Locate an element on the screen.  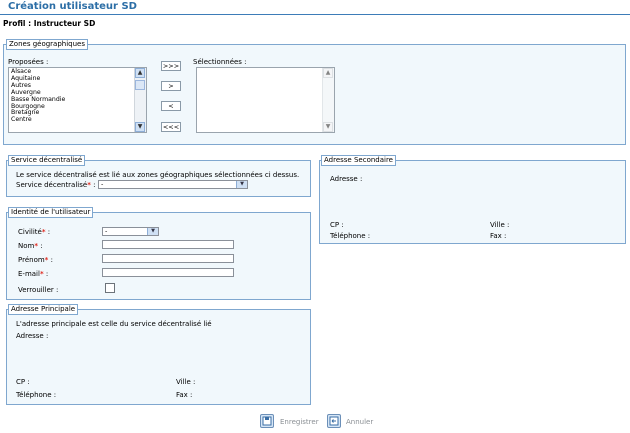
list-item: Centre is located at coordinates (77, 120).